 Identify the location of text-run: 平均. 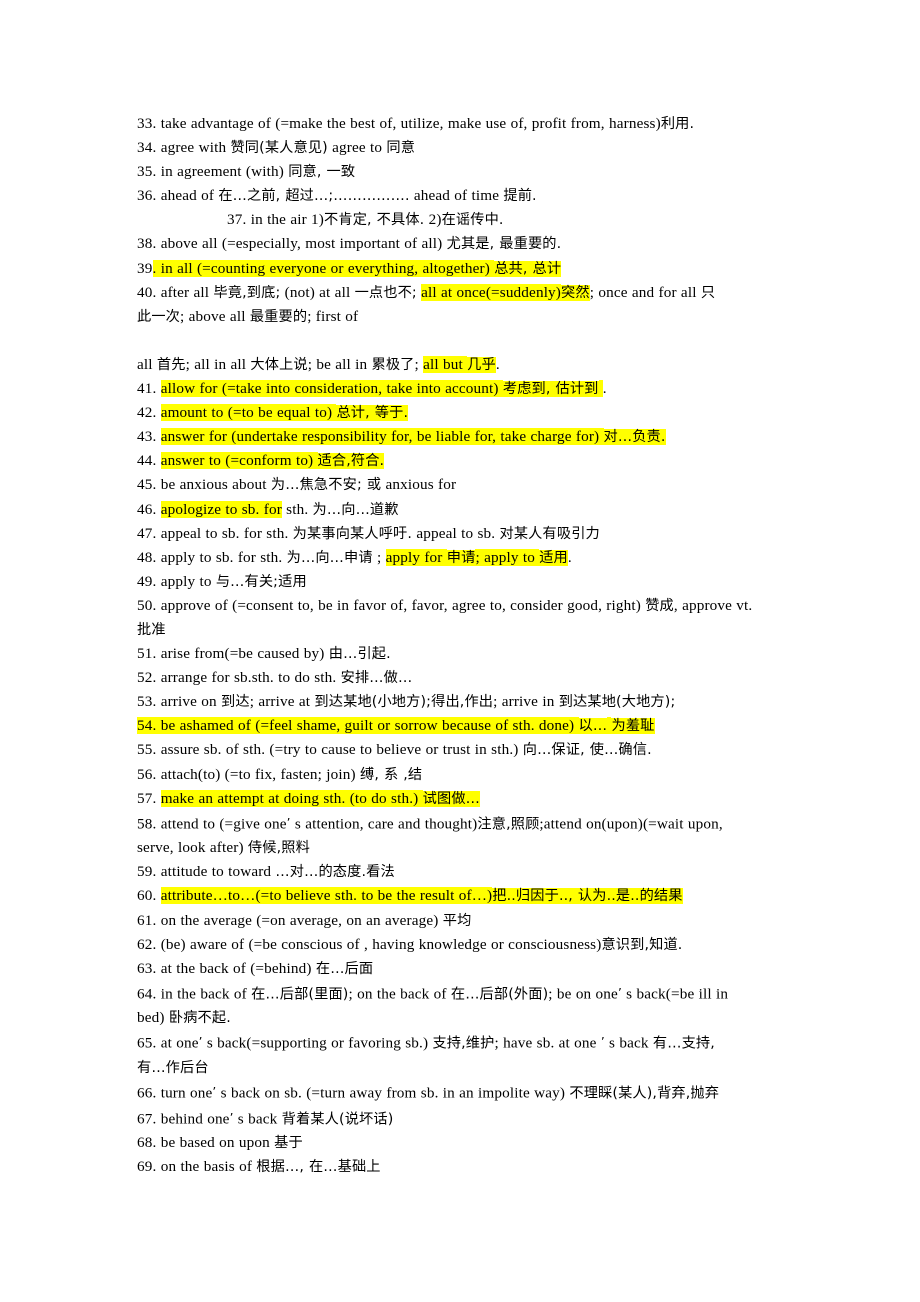
(457, 920).